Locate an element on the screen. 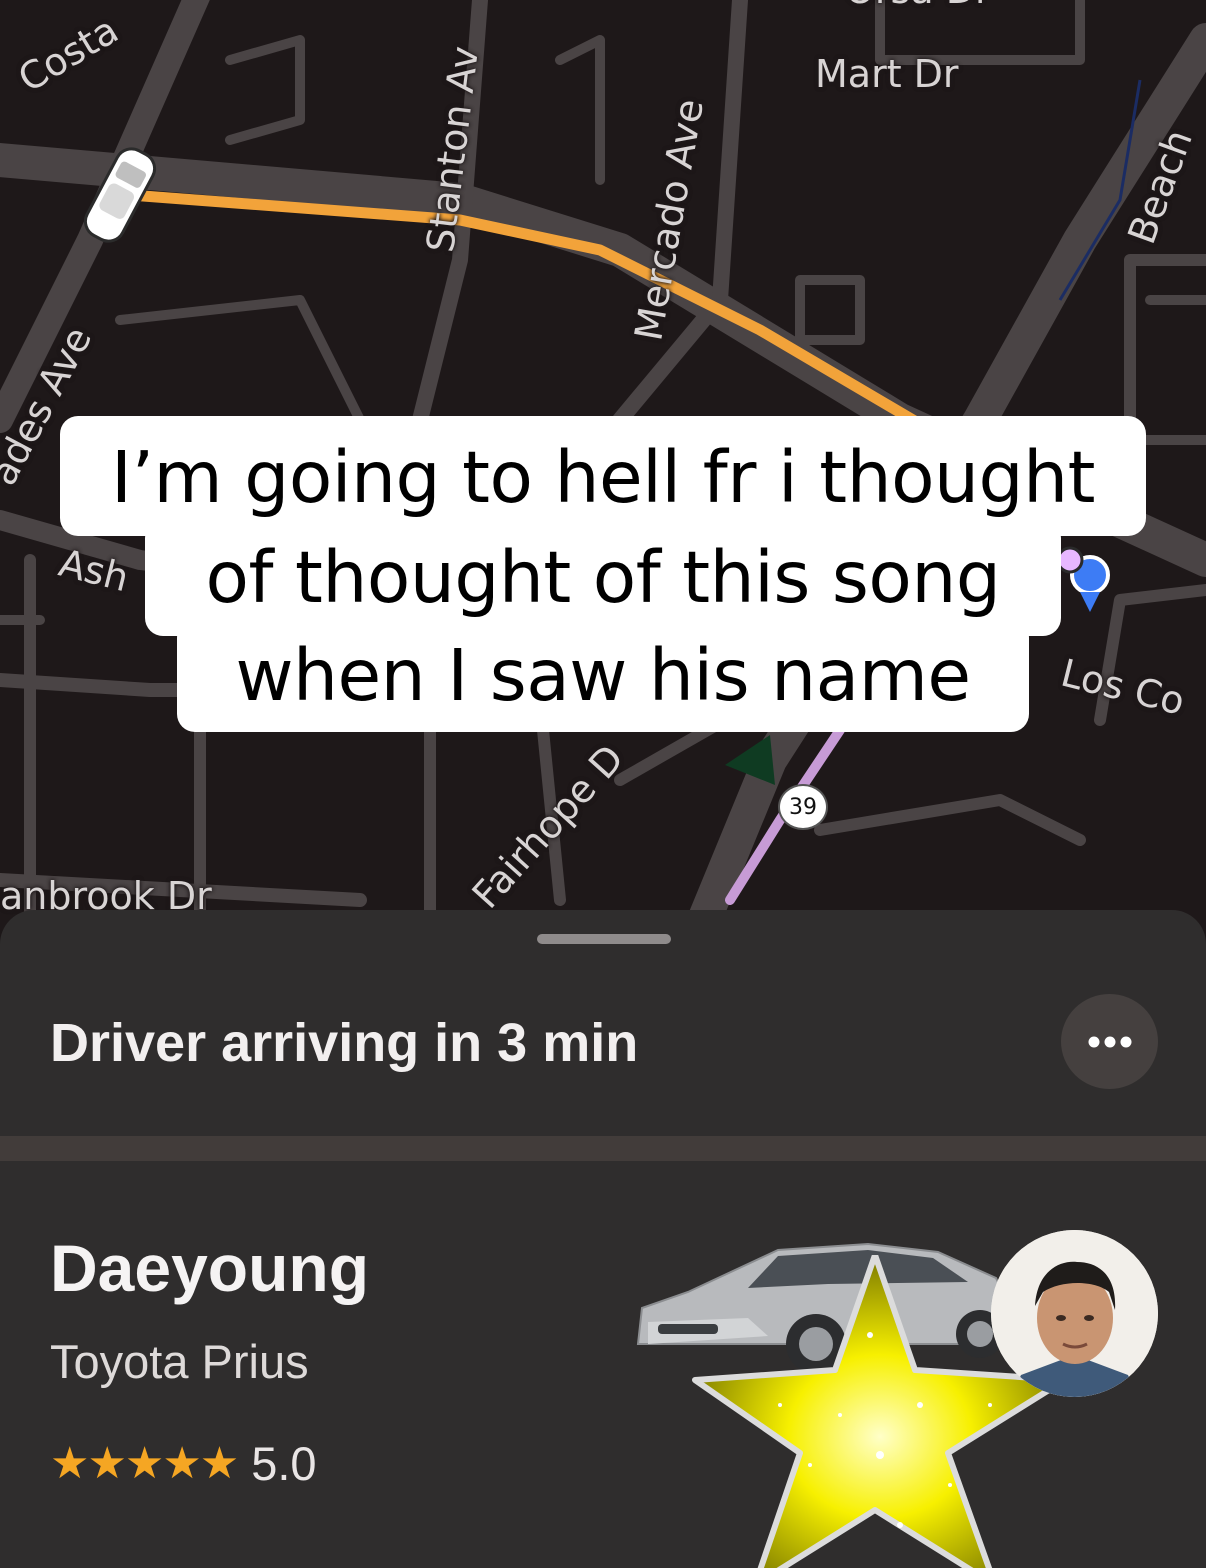 This screenshot has height=1568, width=1206. more-options-button is located at coordinates (1109, 1041).